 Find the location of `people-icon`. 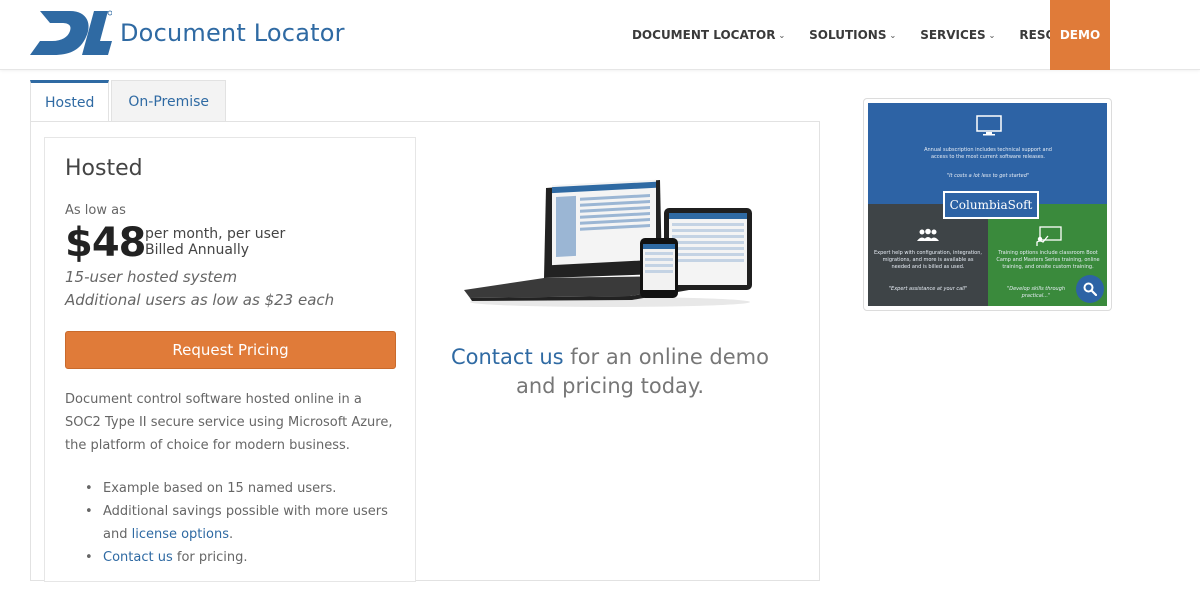

people-icon is located at coordinates (928, 234).